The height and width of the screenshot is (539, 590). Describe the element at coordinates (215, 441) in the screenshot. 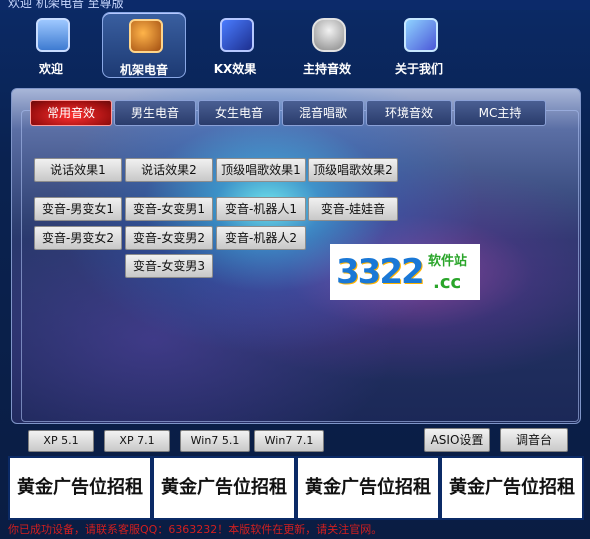

I see `preset-win751-button: Win7 5.1` at that location.